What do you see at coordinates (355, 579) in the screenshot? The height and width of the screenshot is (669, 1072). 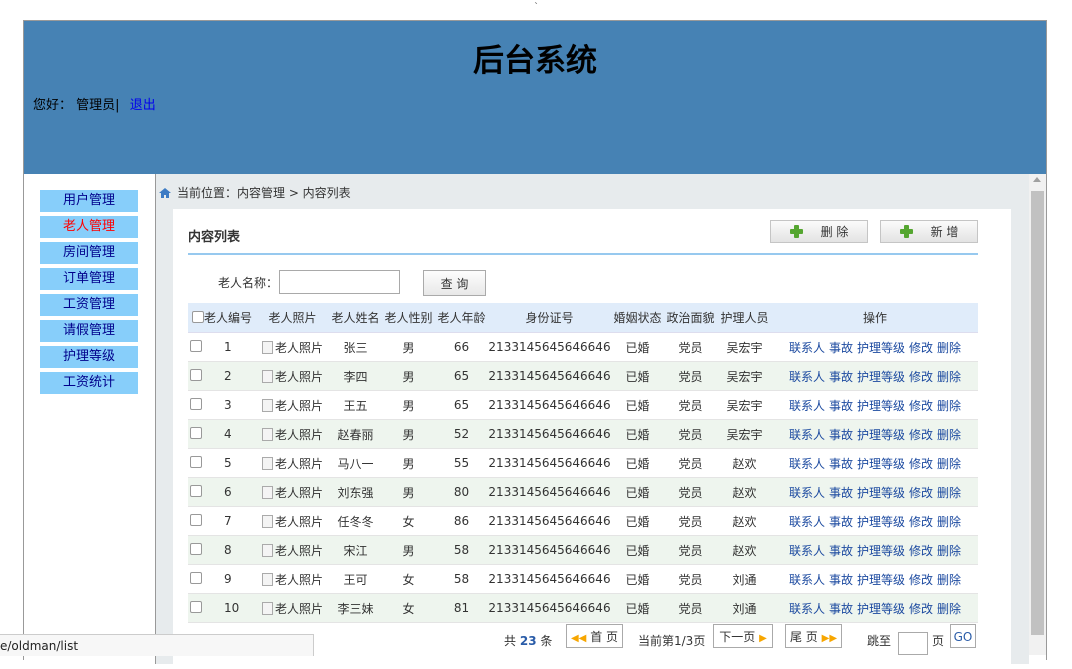 I see `cell-name: 王可` at bounding box center [355, 579].